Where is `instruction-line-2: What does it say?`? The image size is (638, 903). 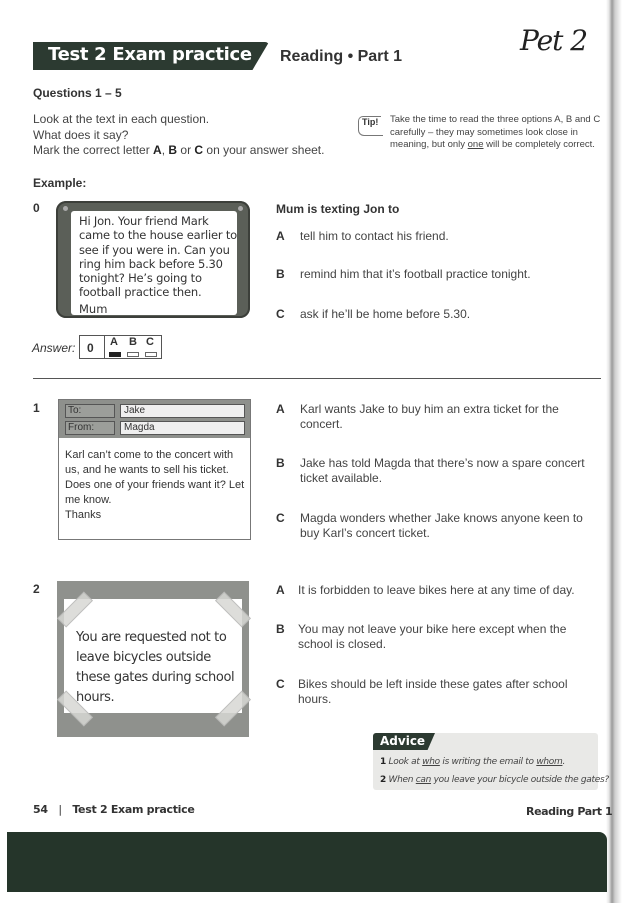 instruction-line-2: What does it say? is located at coordinates (81, 134).